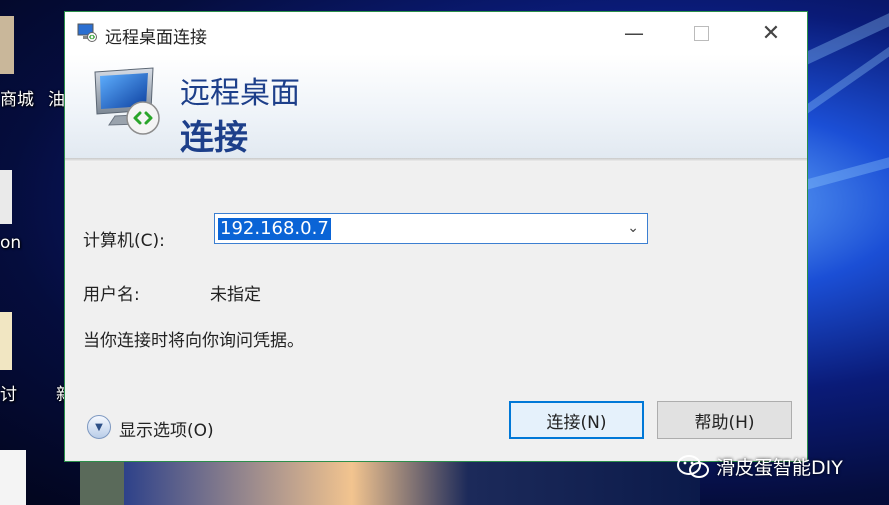 This screenshot has height=505, width=889. Describe the element at coordinates (633, 228) in the screenshot. I see `chevron-down-icon: ⌄` at that location.